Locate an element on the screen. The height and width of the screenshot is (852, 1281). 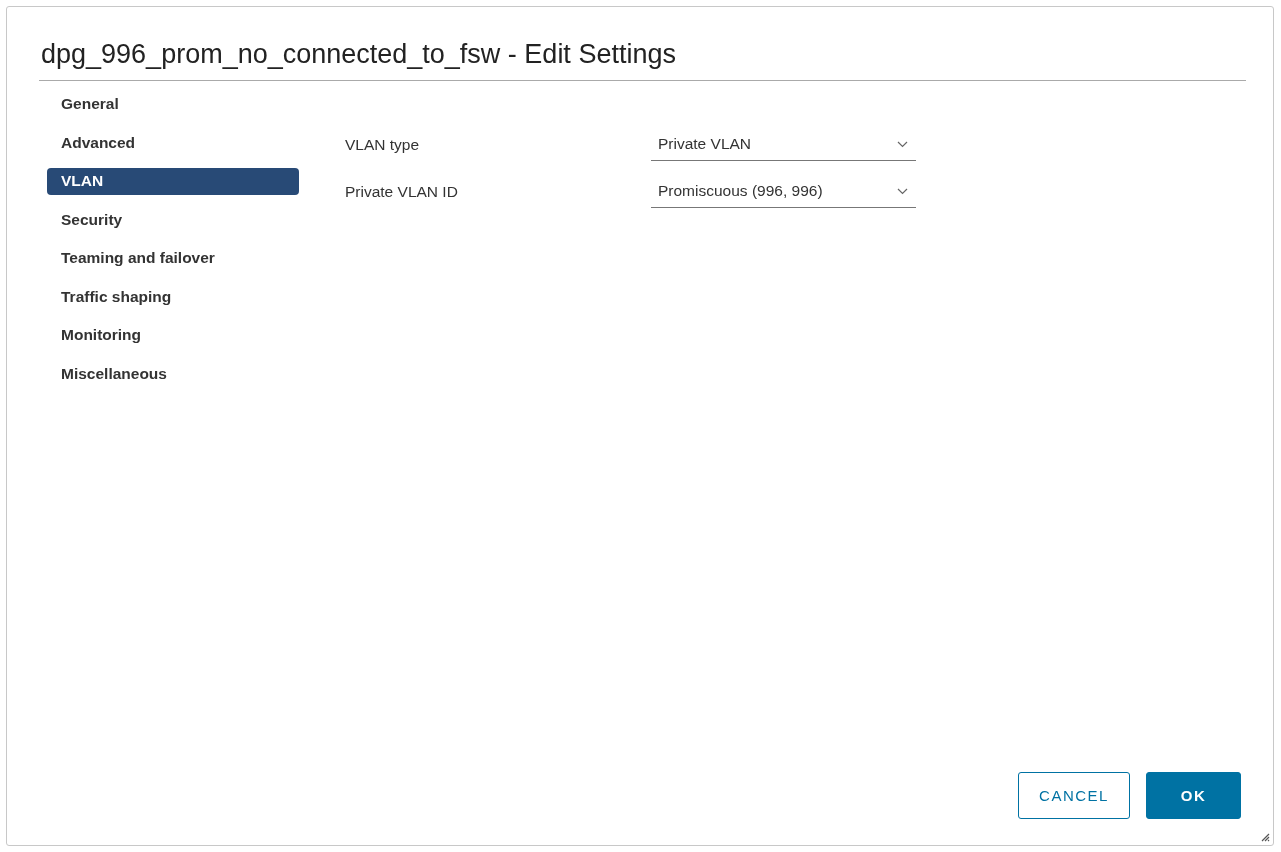
field-label: VLAN type is located at coordinates (383, 145).